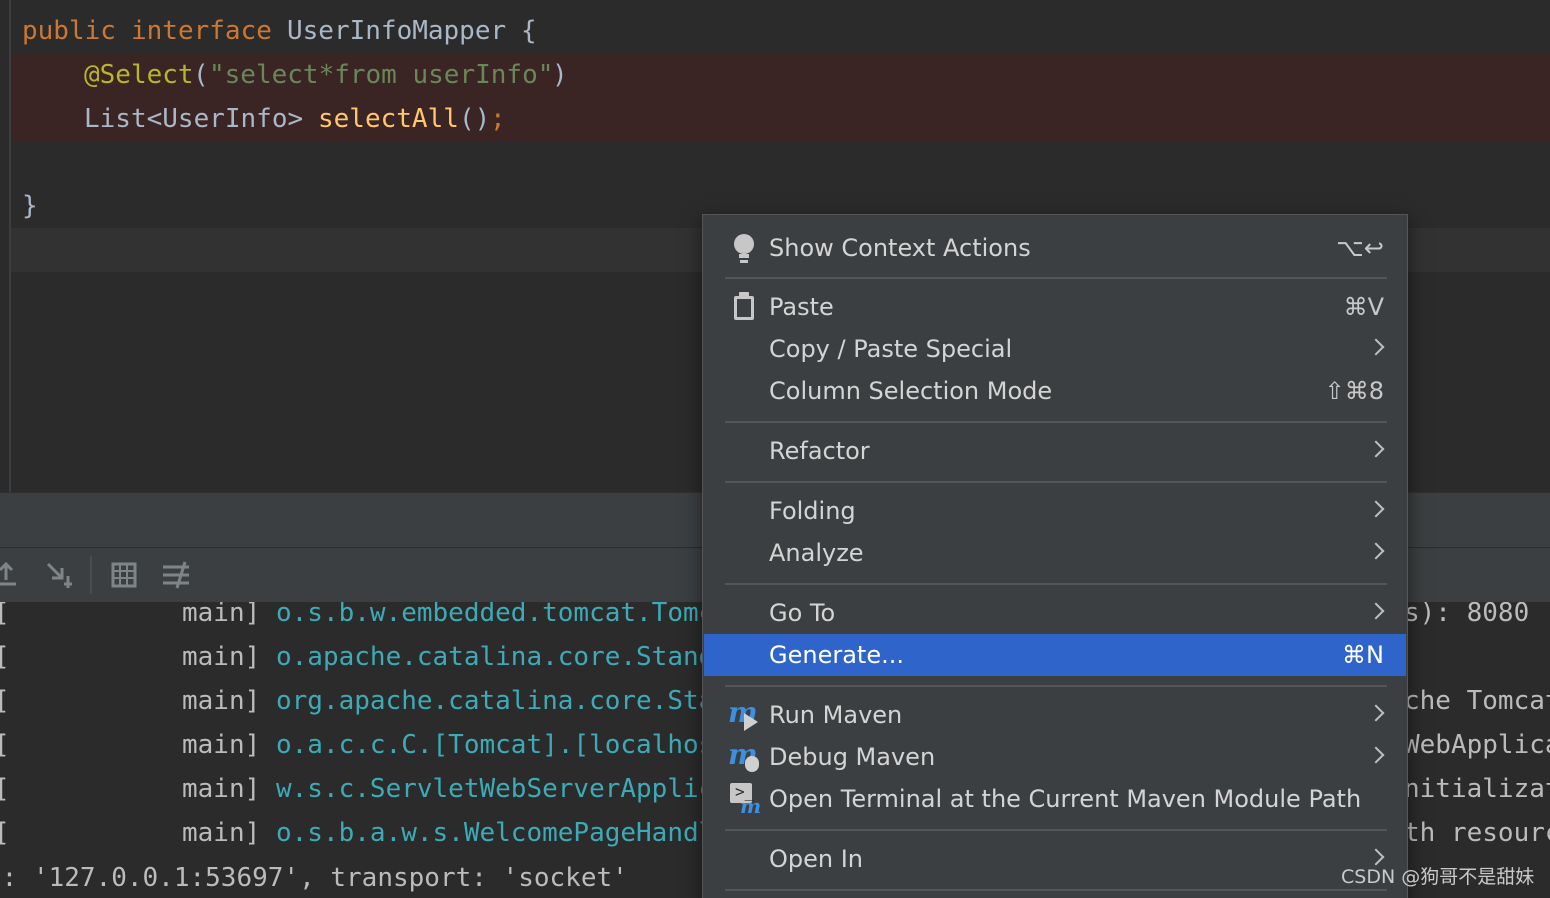 This screenshot has width=1550, height=898. What do you see at coordinates (381, 75) in the screenshot?
I see `sql-string: "select*from userInfo"` at bounding box center [381, 75].